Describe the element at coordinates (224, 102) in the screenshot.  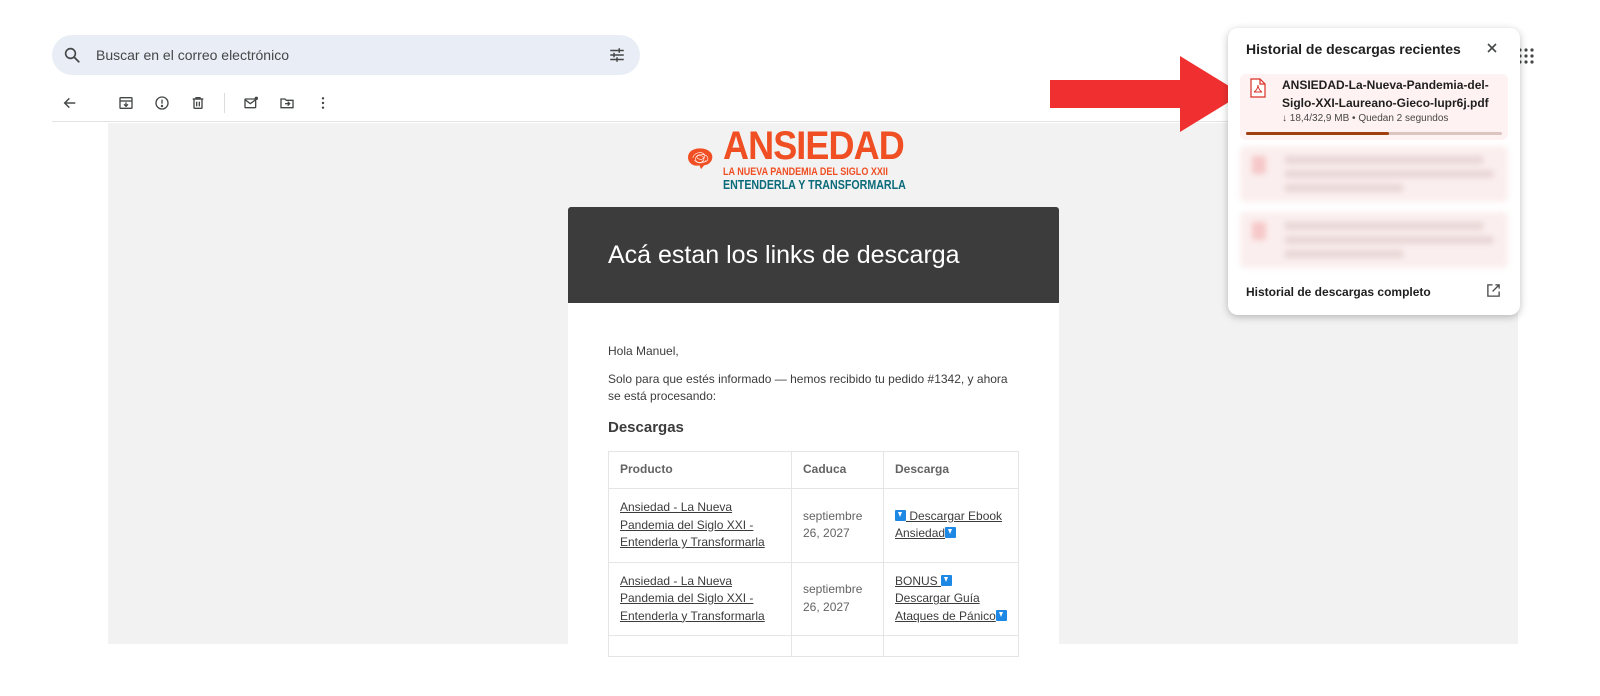
I see `toolbar-divider` at that location.